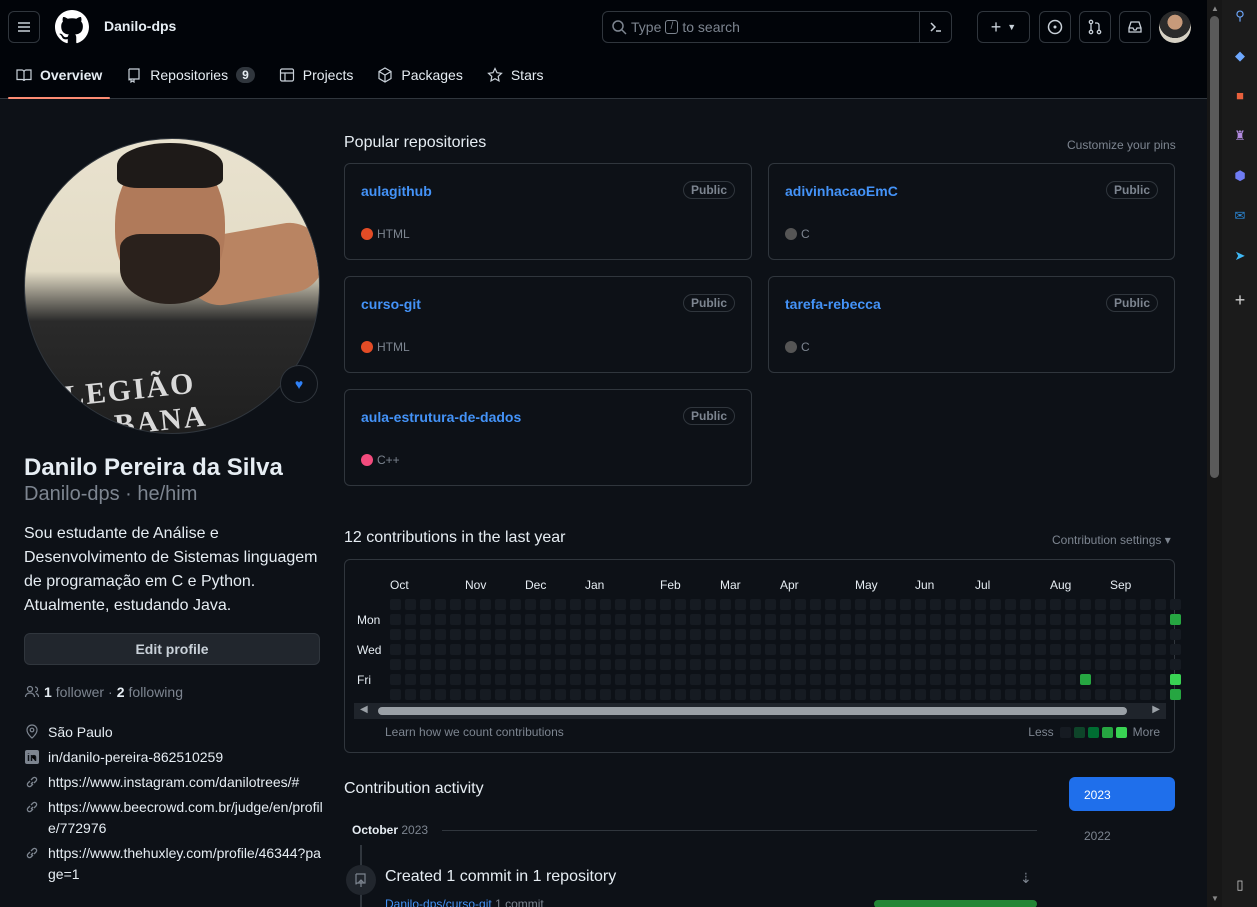 The width and height of the screenshot is (1257, 907). I want to click on search-input: Type / to search, so click(777, 27).